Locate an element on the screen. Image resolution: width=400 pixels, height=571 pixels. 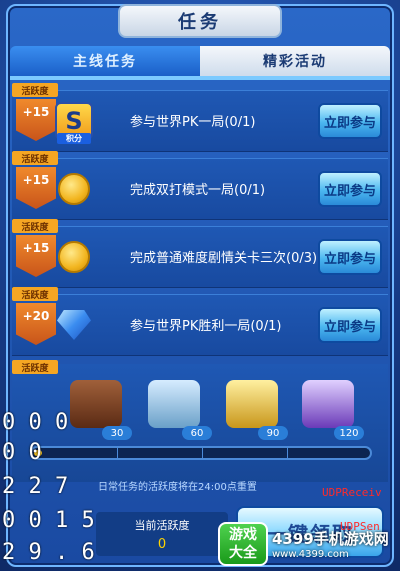
watermark-url: www.4399.com is located at coordinates (310, 554).